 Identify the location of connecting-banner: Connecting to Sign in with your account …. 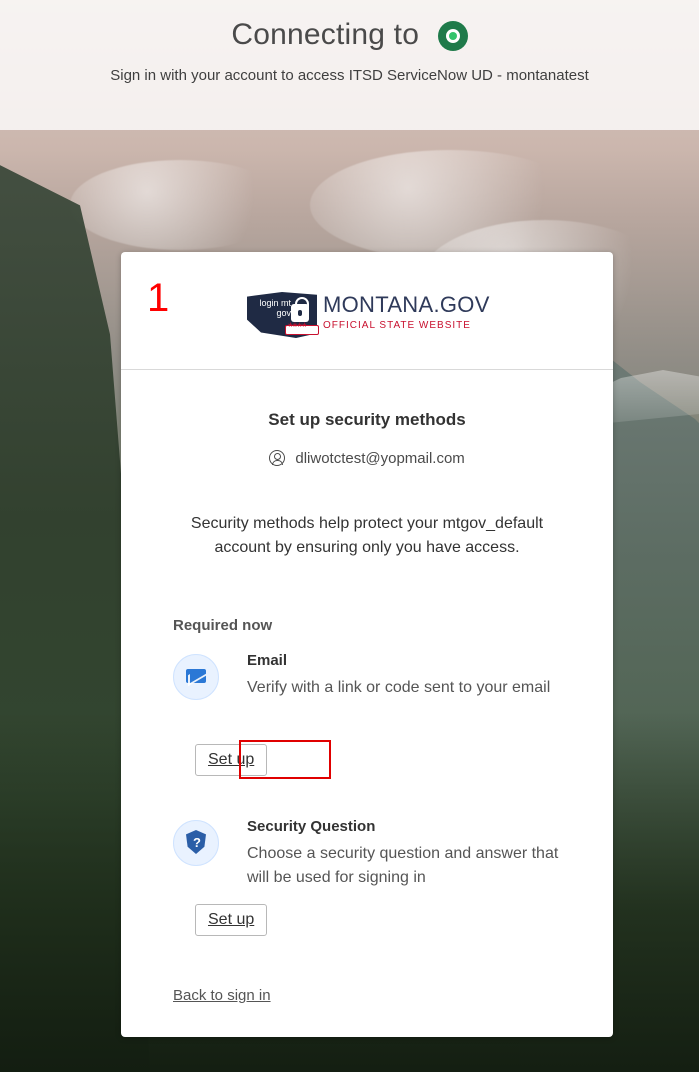
(349, 65).